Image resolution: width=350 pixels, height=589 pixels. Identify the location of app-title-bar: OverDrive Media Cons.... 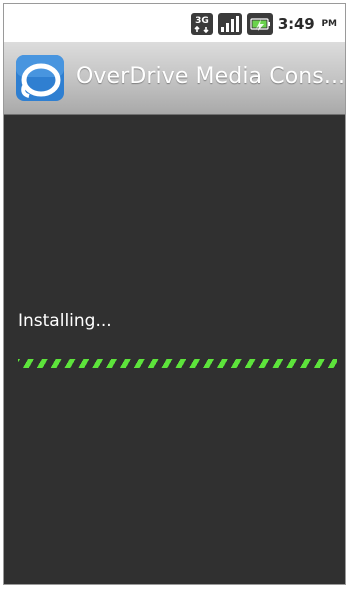
(174, 78).